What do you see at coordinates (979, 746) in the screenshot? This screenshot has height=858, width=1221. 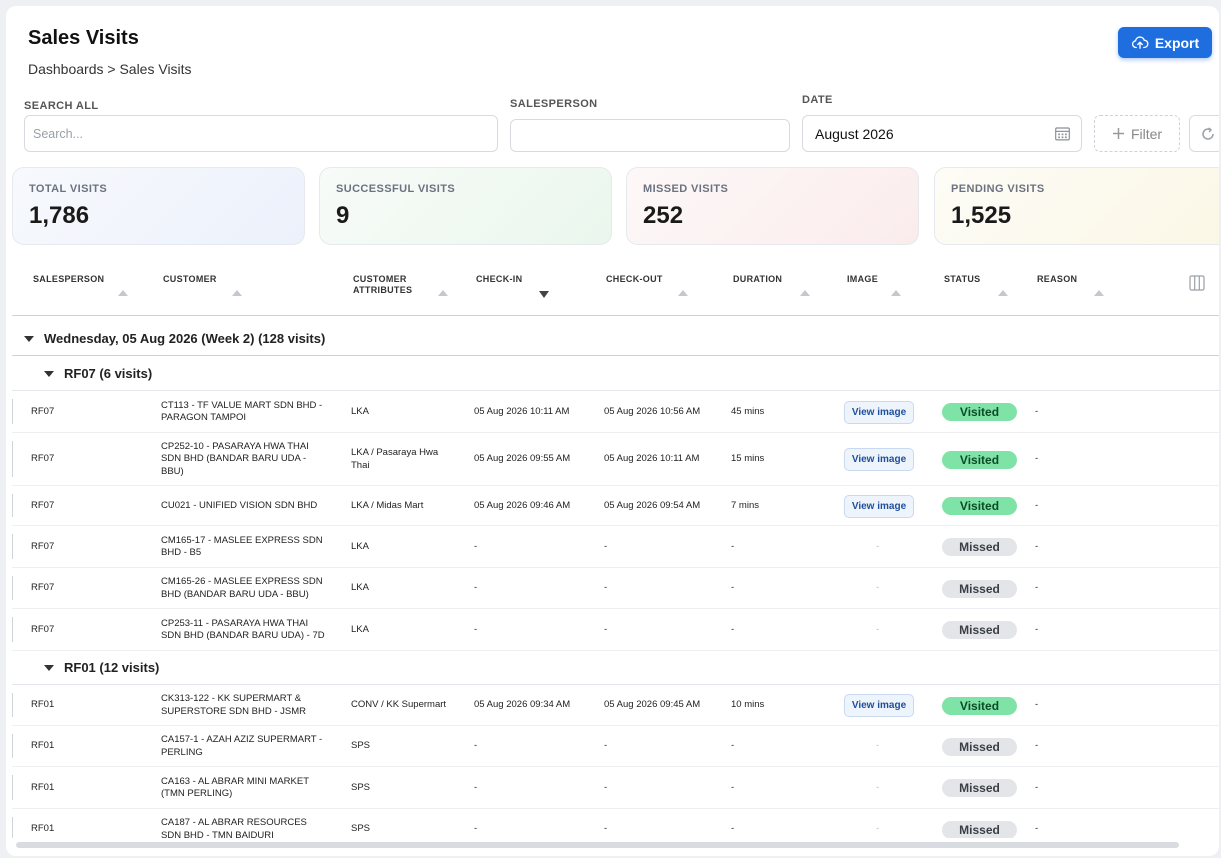 I see `status-badge: Missed` at bounding box center [979, 746].